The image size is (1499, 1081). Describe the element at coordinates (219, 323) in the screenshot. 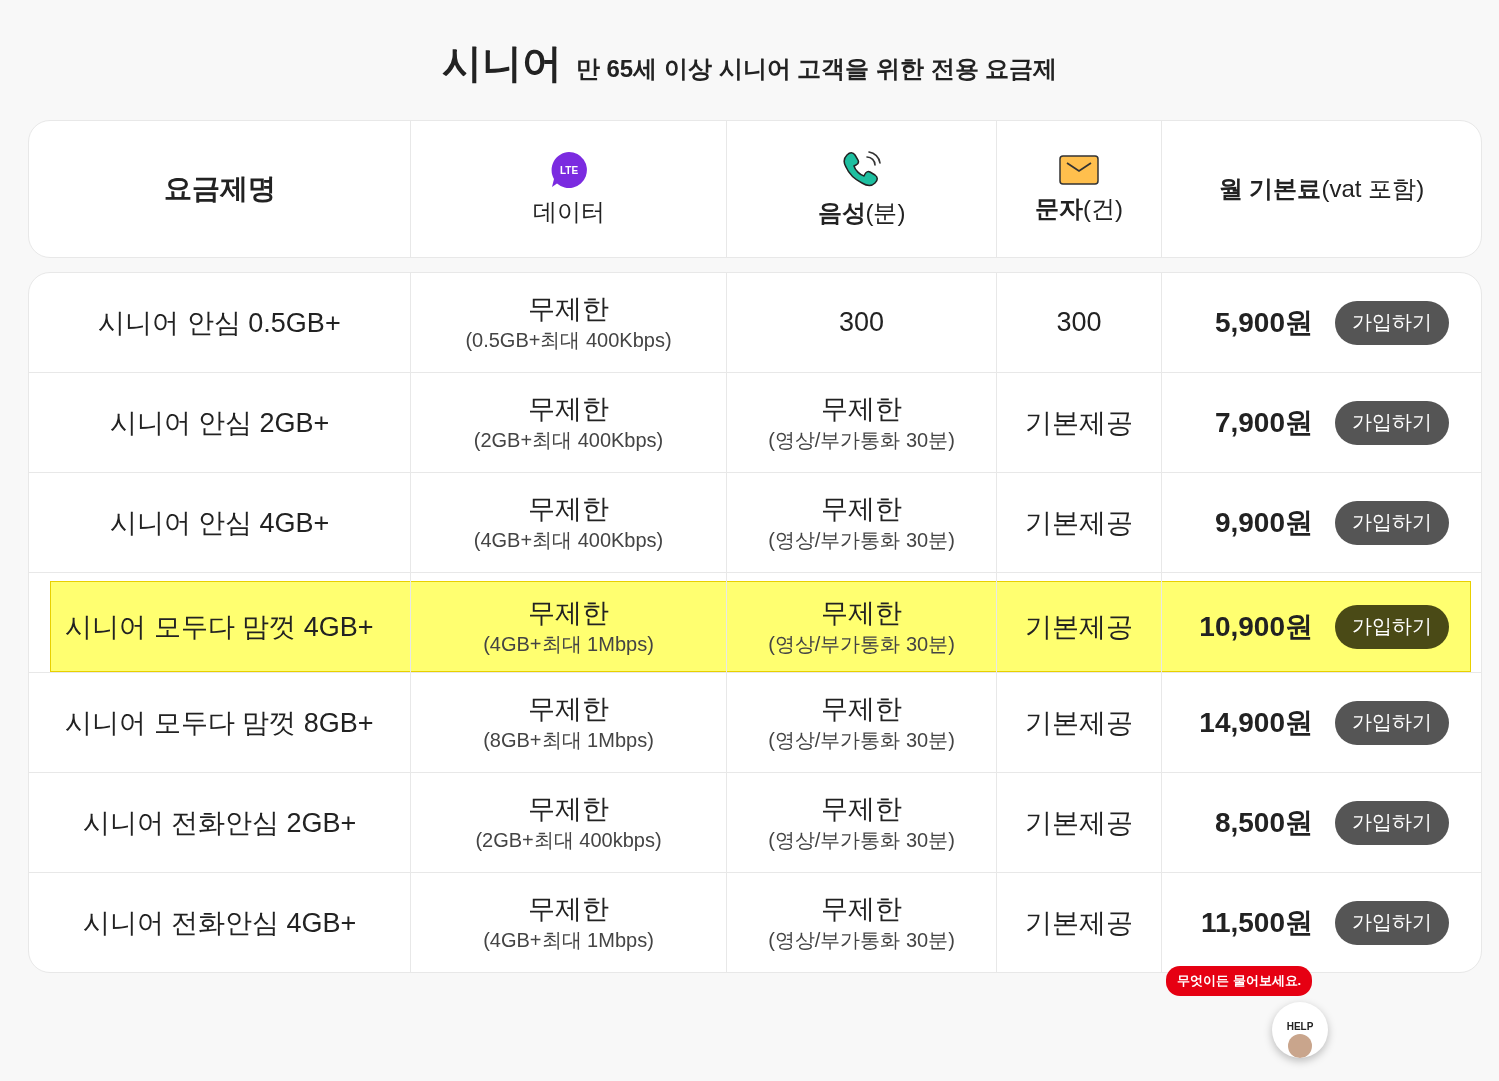

I see `plan-name: 시니어 안심 0.5GB+` at that location.